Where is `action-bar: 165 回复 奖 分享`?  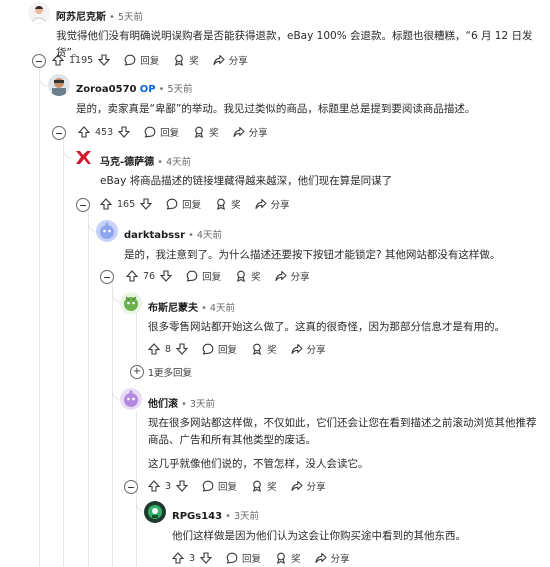 action-bar: 165 回复 奖 分享 is located at coordinates (202, 204).